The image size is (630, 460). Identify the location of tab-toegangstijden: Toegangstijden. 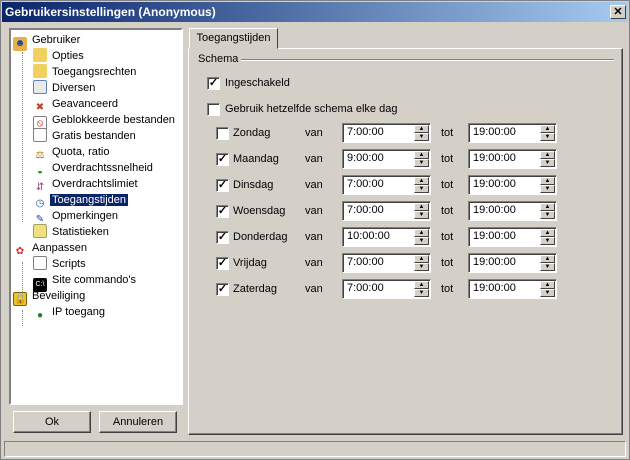
(233, 38).